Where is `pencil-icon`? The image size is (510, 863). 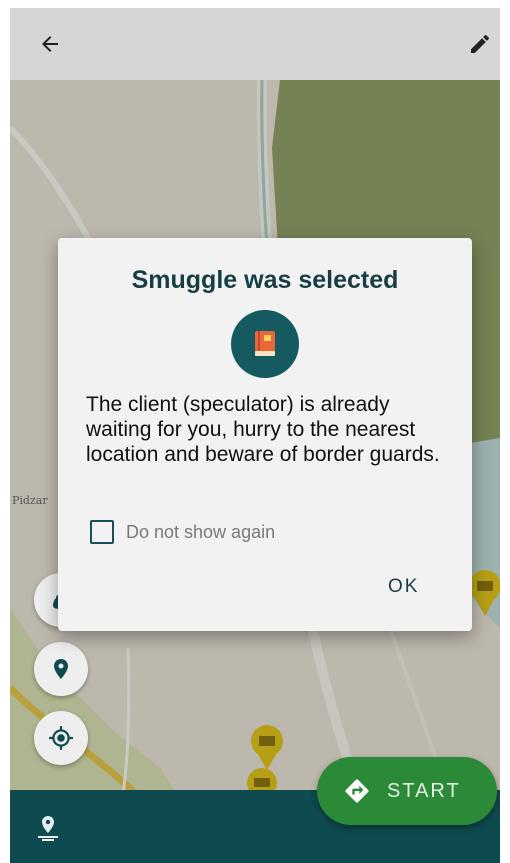
pencil-icon is located at coordinates (480, 43).